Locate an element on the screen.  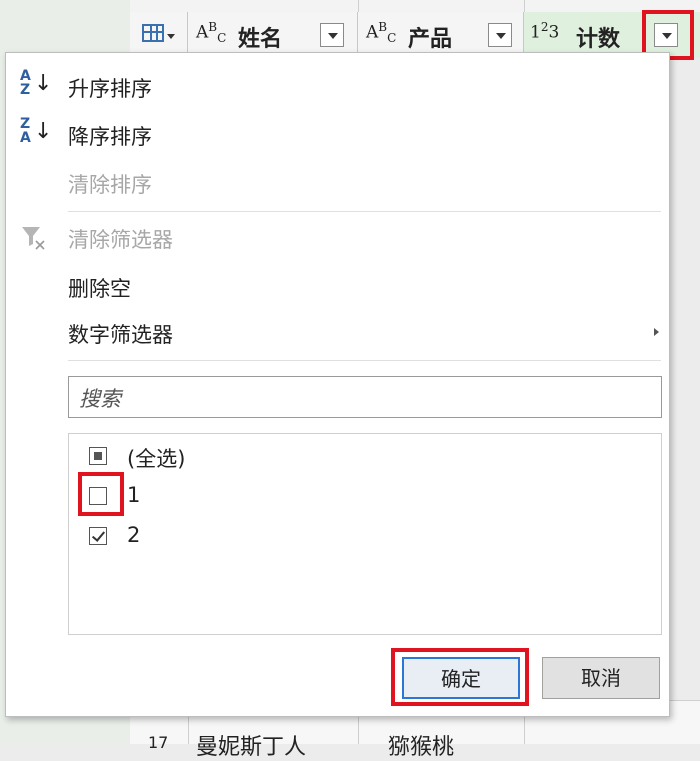
menu-item-label: 降序排序 is located at coordinates (110, 137).